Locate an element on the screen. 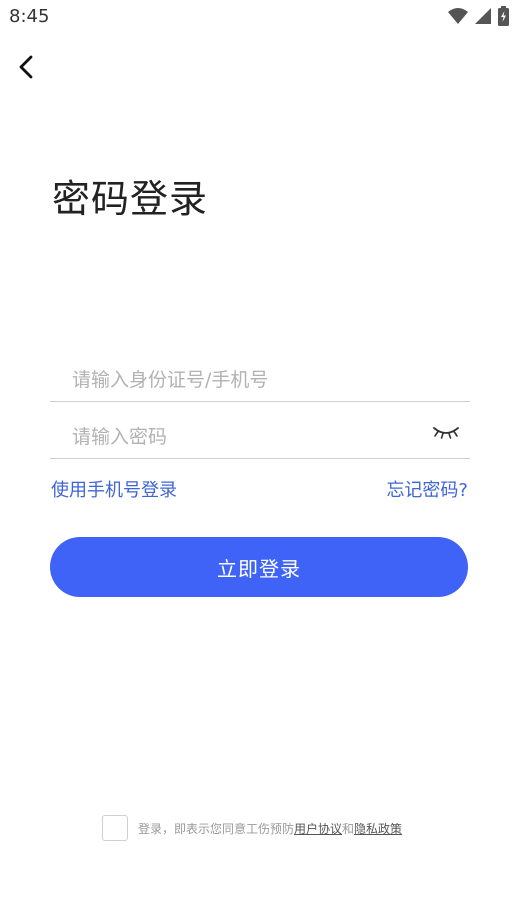 The height and width of the screenshot is (924, 519). privacy-policy-link: 隐私政策 is located at coordinates (378, 829).